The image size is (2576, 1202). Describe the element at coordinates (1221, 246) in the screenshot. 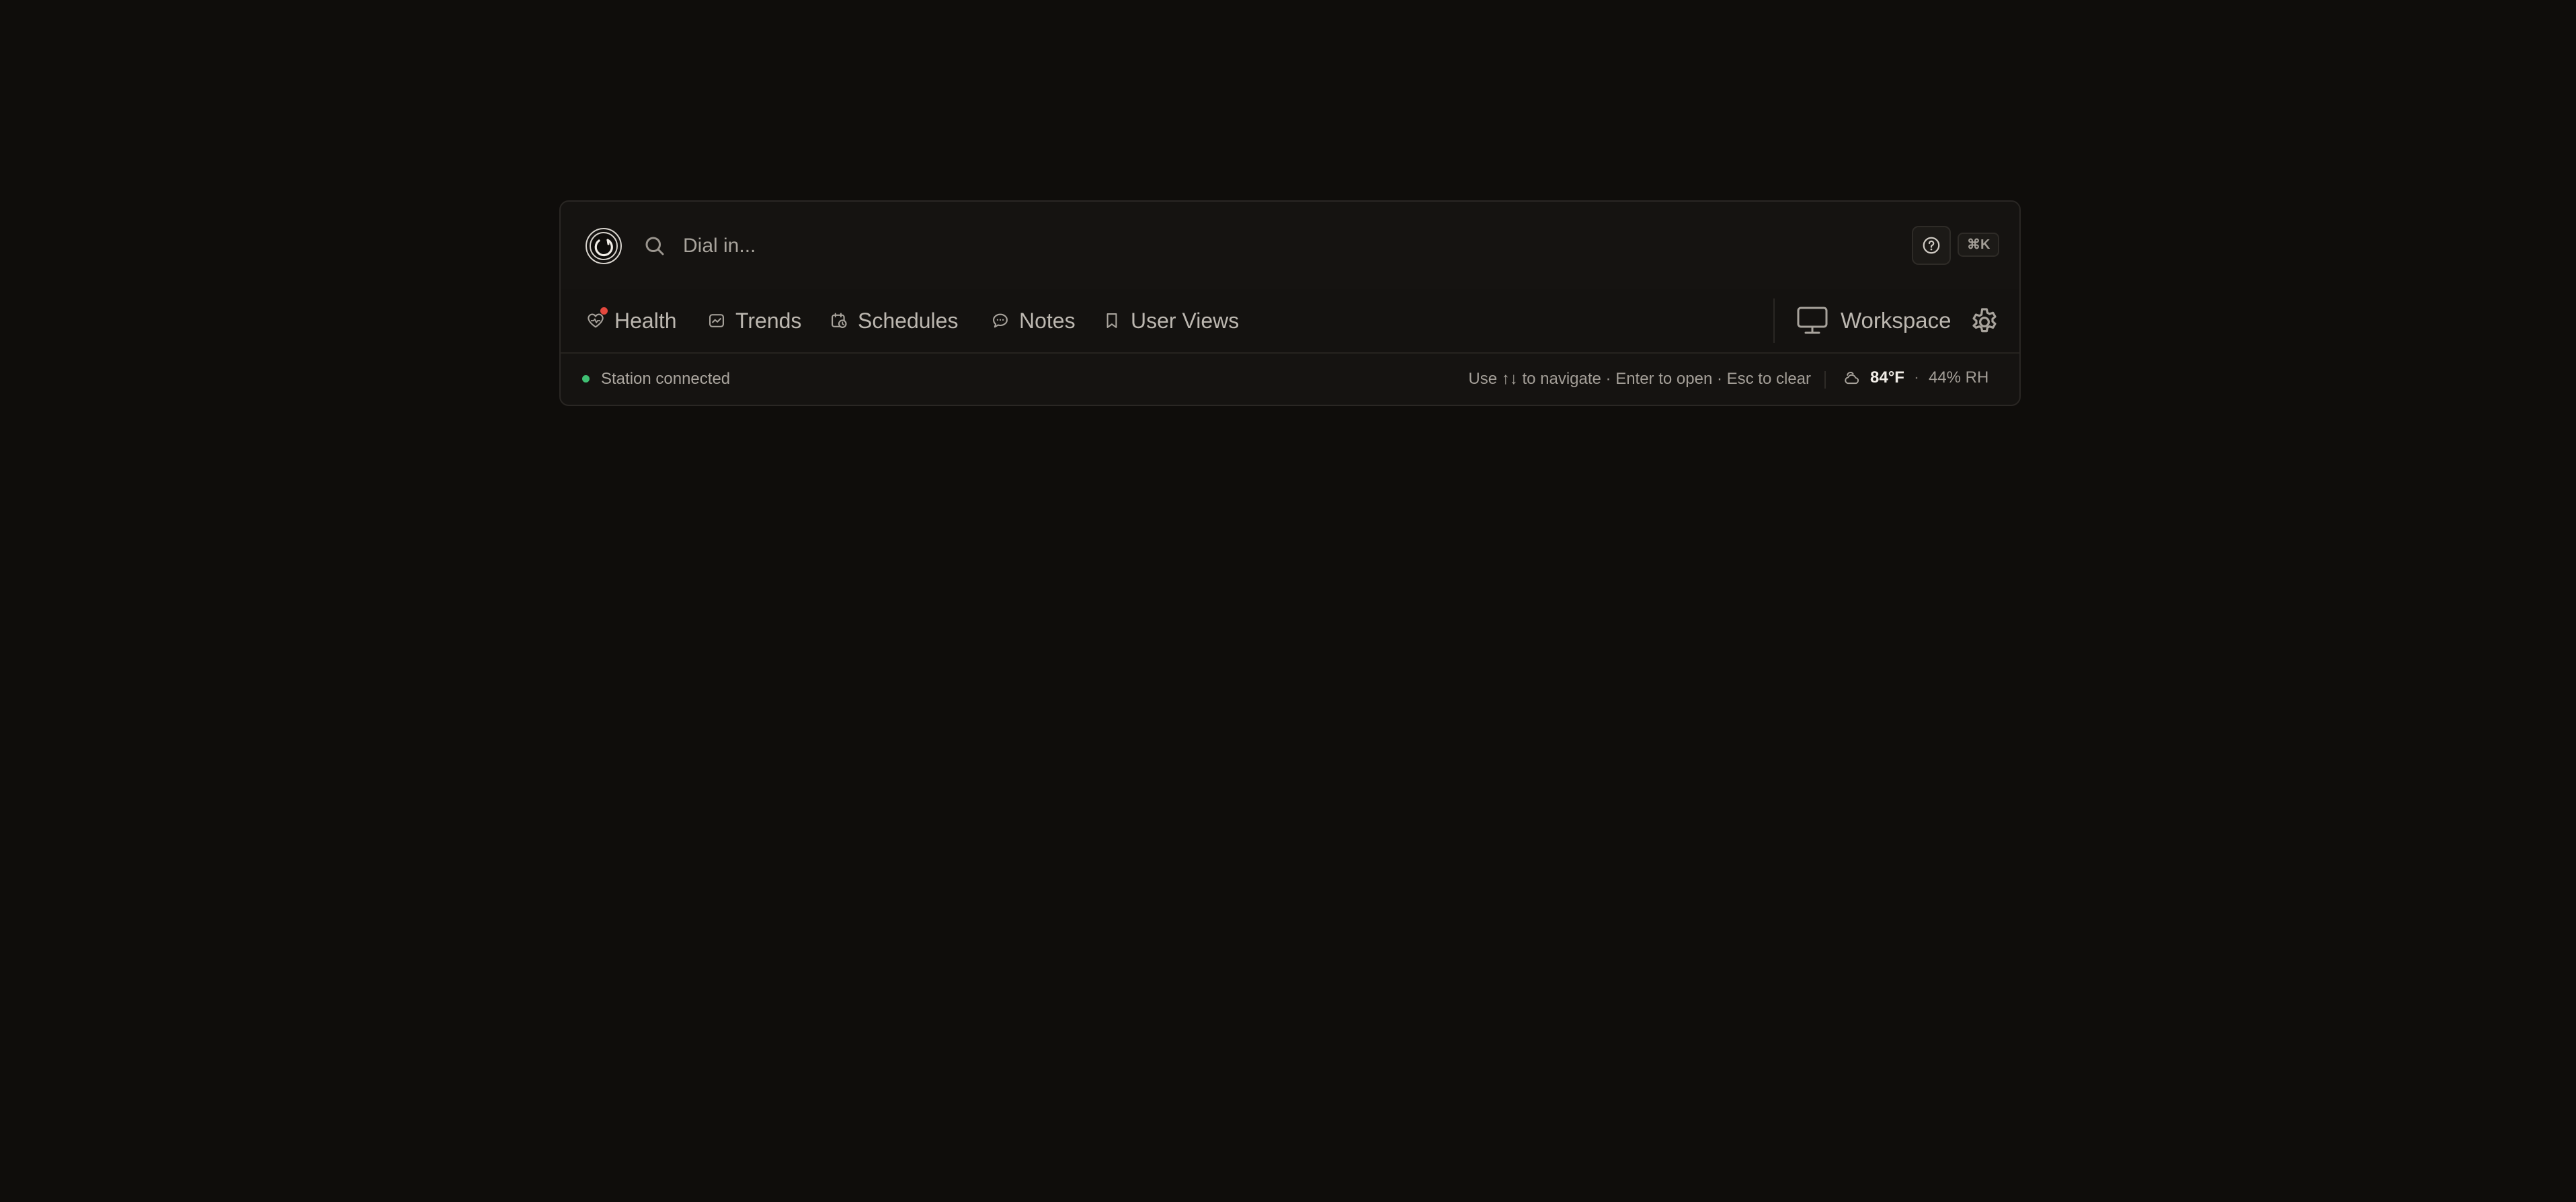

I see `search-input` at that location.